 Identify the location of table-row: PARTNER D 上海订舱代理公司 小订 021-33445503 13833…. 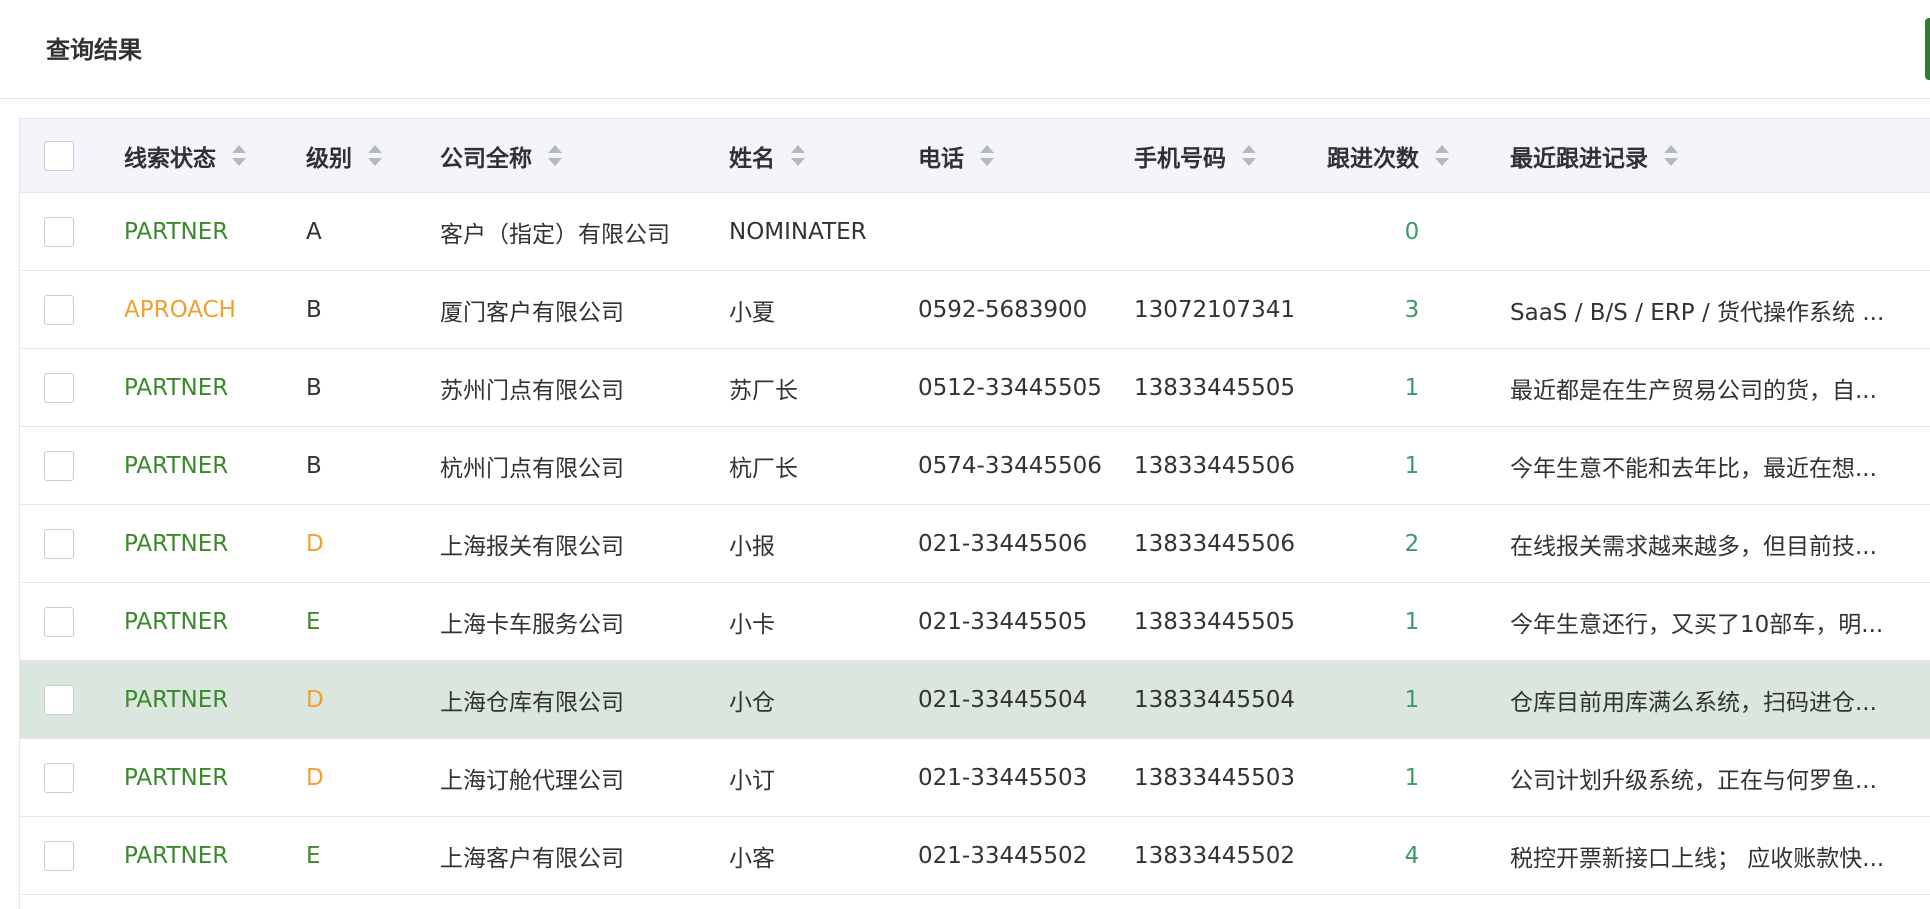
(975, 778).